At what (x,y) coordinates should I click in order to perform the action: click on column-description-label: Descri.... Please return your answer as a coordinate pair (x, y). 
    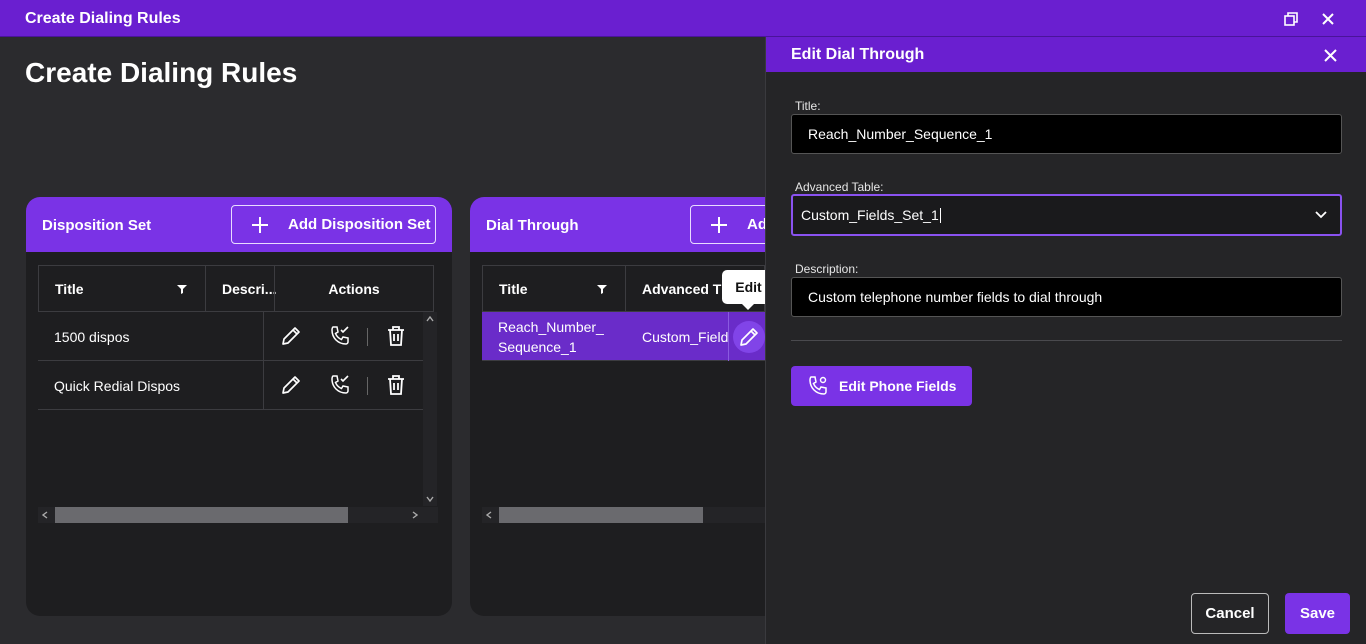
    Looking at the image, I should click on (249, 288).